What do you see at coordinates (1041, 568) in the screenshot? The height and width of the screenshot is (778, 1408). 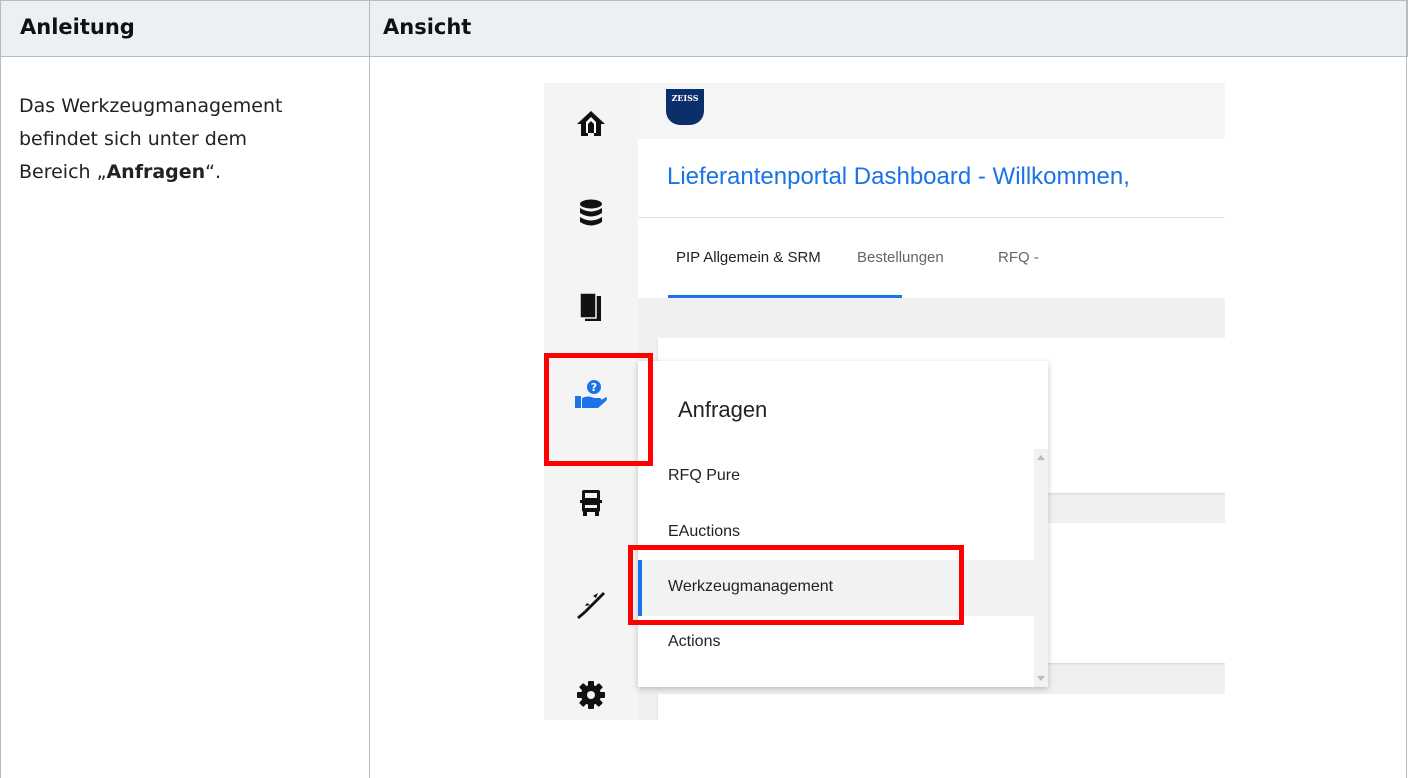 I see `flyout-scrollbar` at bounding box center [1041, 568].